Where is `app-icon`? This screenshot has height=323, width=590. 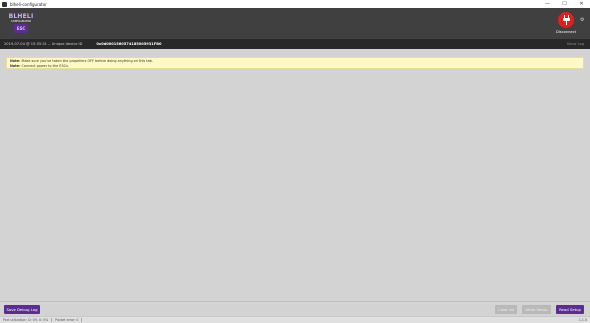
app-icon is located at coordinates (4, 4).